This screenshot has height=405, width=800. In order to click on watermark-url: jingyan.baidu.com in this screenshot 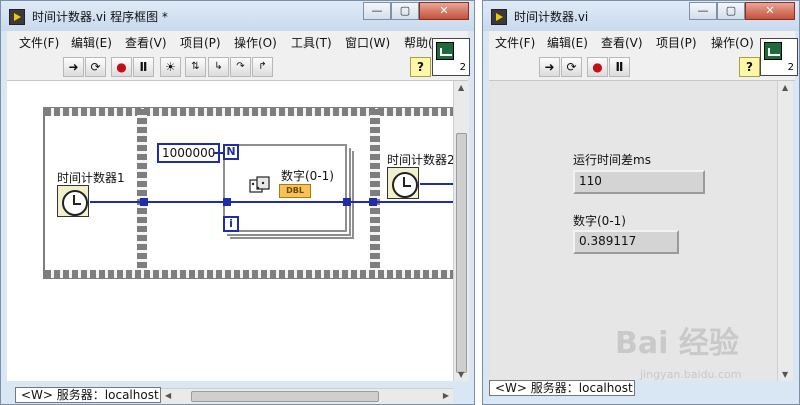, I will do `click(691, 374)`.